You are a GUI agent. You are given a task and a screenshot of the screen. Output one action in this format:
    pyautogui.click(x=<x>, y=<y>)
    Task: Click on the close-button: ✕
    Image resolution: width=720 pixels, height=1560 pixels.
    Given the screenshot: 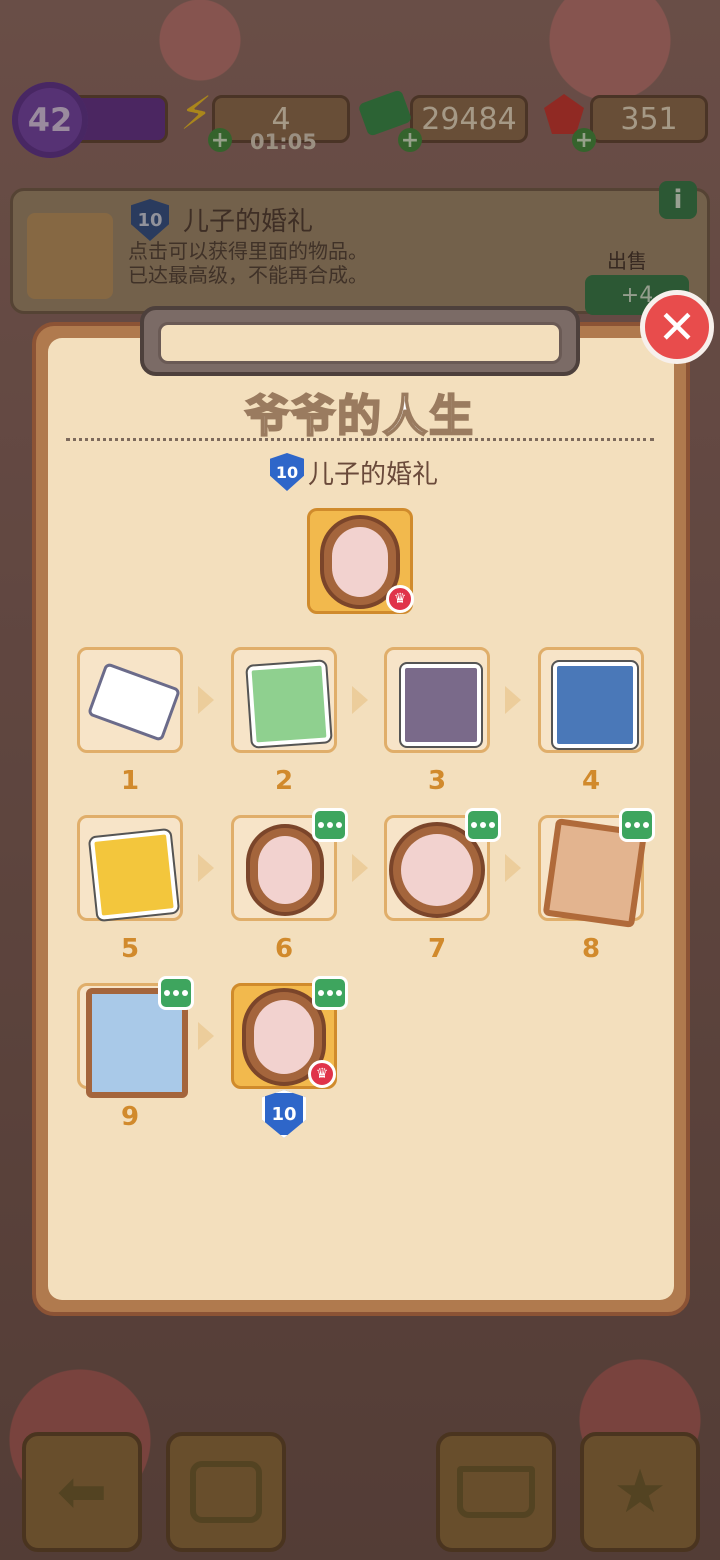 What is the action you would take?
    pyautogui.click(x=677, y=327)
    